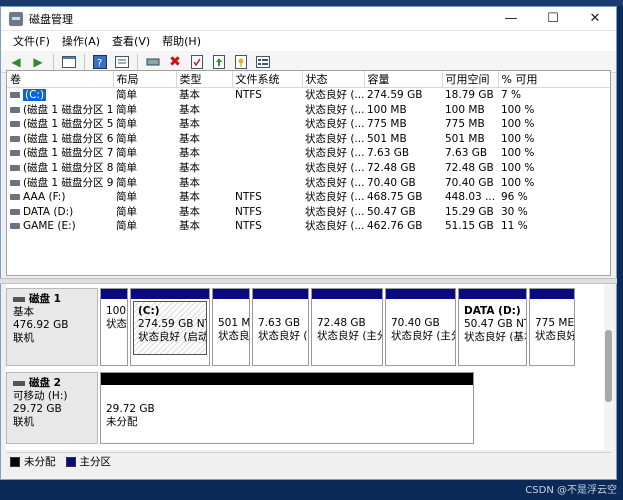 Image resolution: width=623 pixels, height=500 pixels. Describe the element at coordinates (52, 408) in the screenshot. I see `disk-2-label: 磁盘 2 可移动 (H:) 29.72 GB 联机` at that location.